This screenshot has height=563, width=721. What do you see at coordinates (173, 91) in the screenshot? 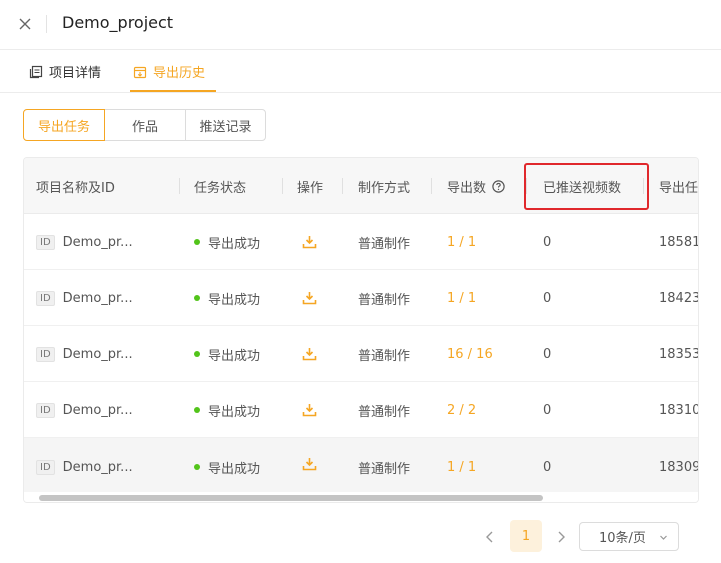
I see `active-tab-indicator` at bounding box center [173, 91].